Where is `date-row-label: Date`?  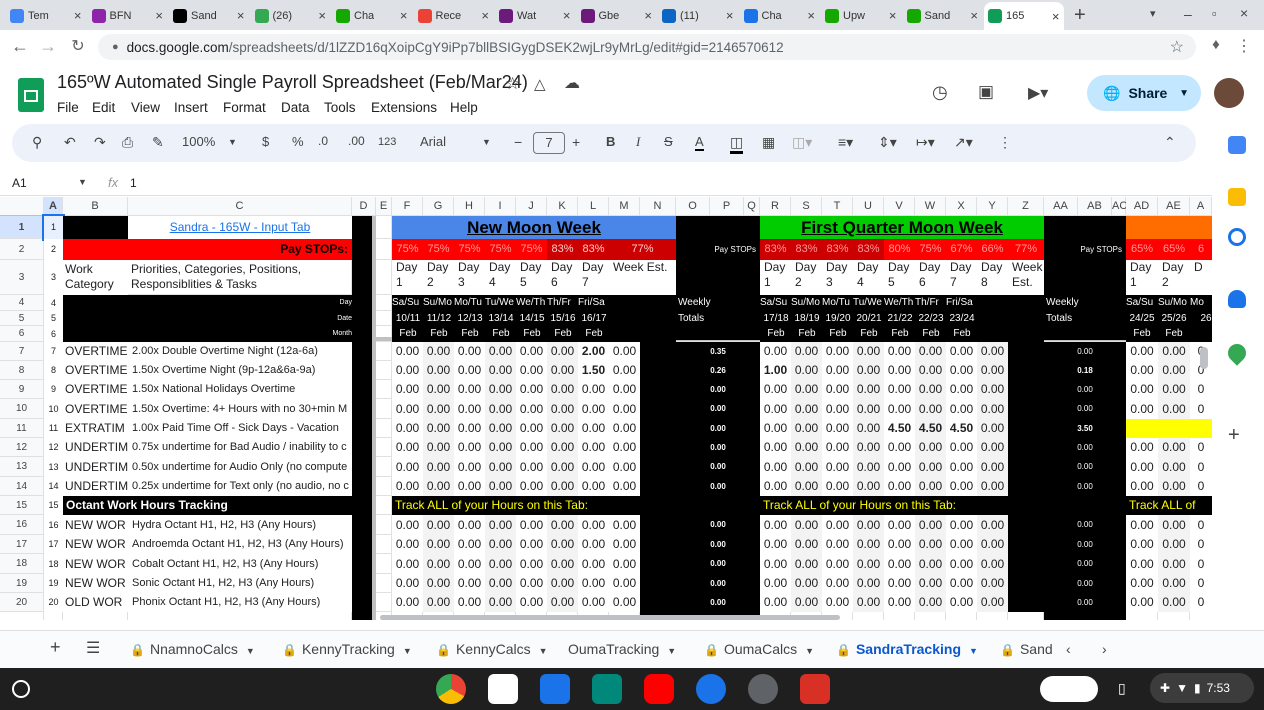 date-row-label: Date is located at coordinates (341, 318).